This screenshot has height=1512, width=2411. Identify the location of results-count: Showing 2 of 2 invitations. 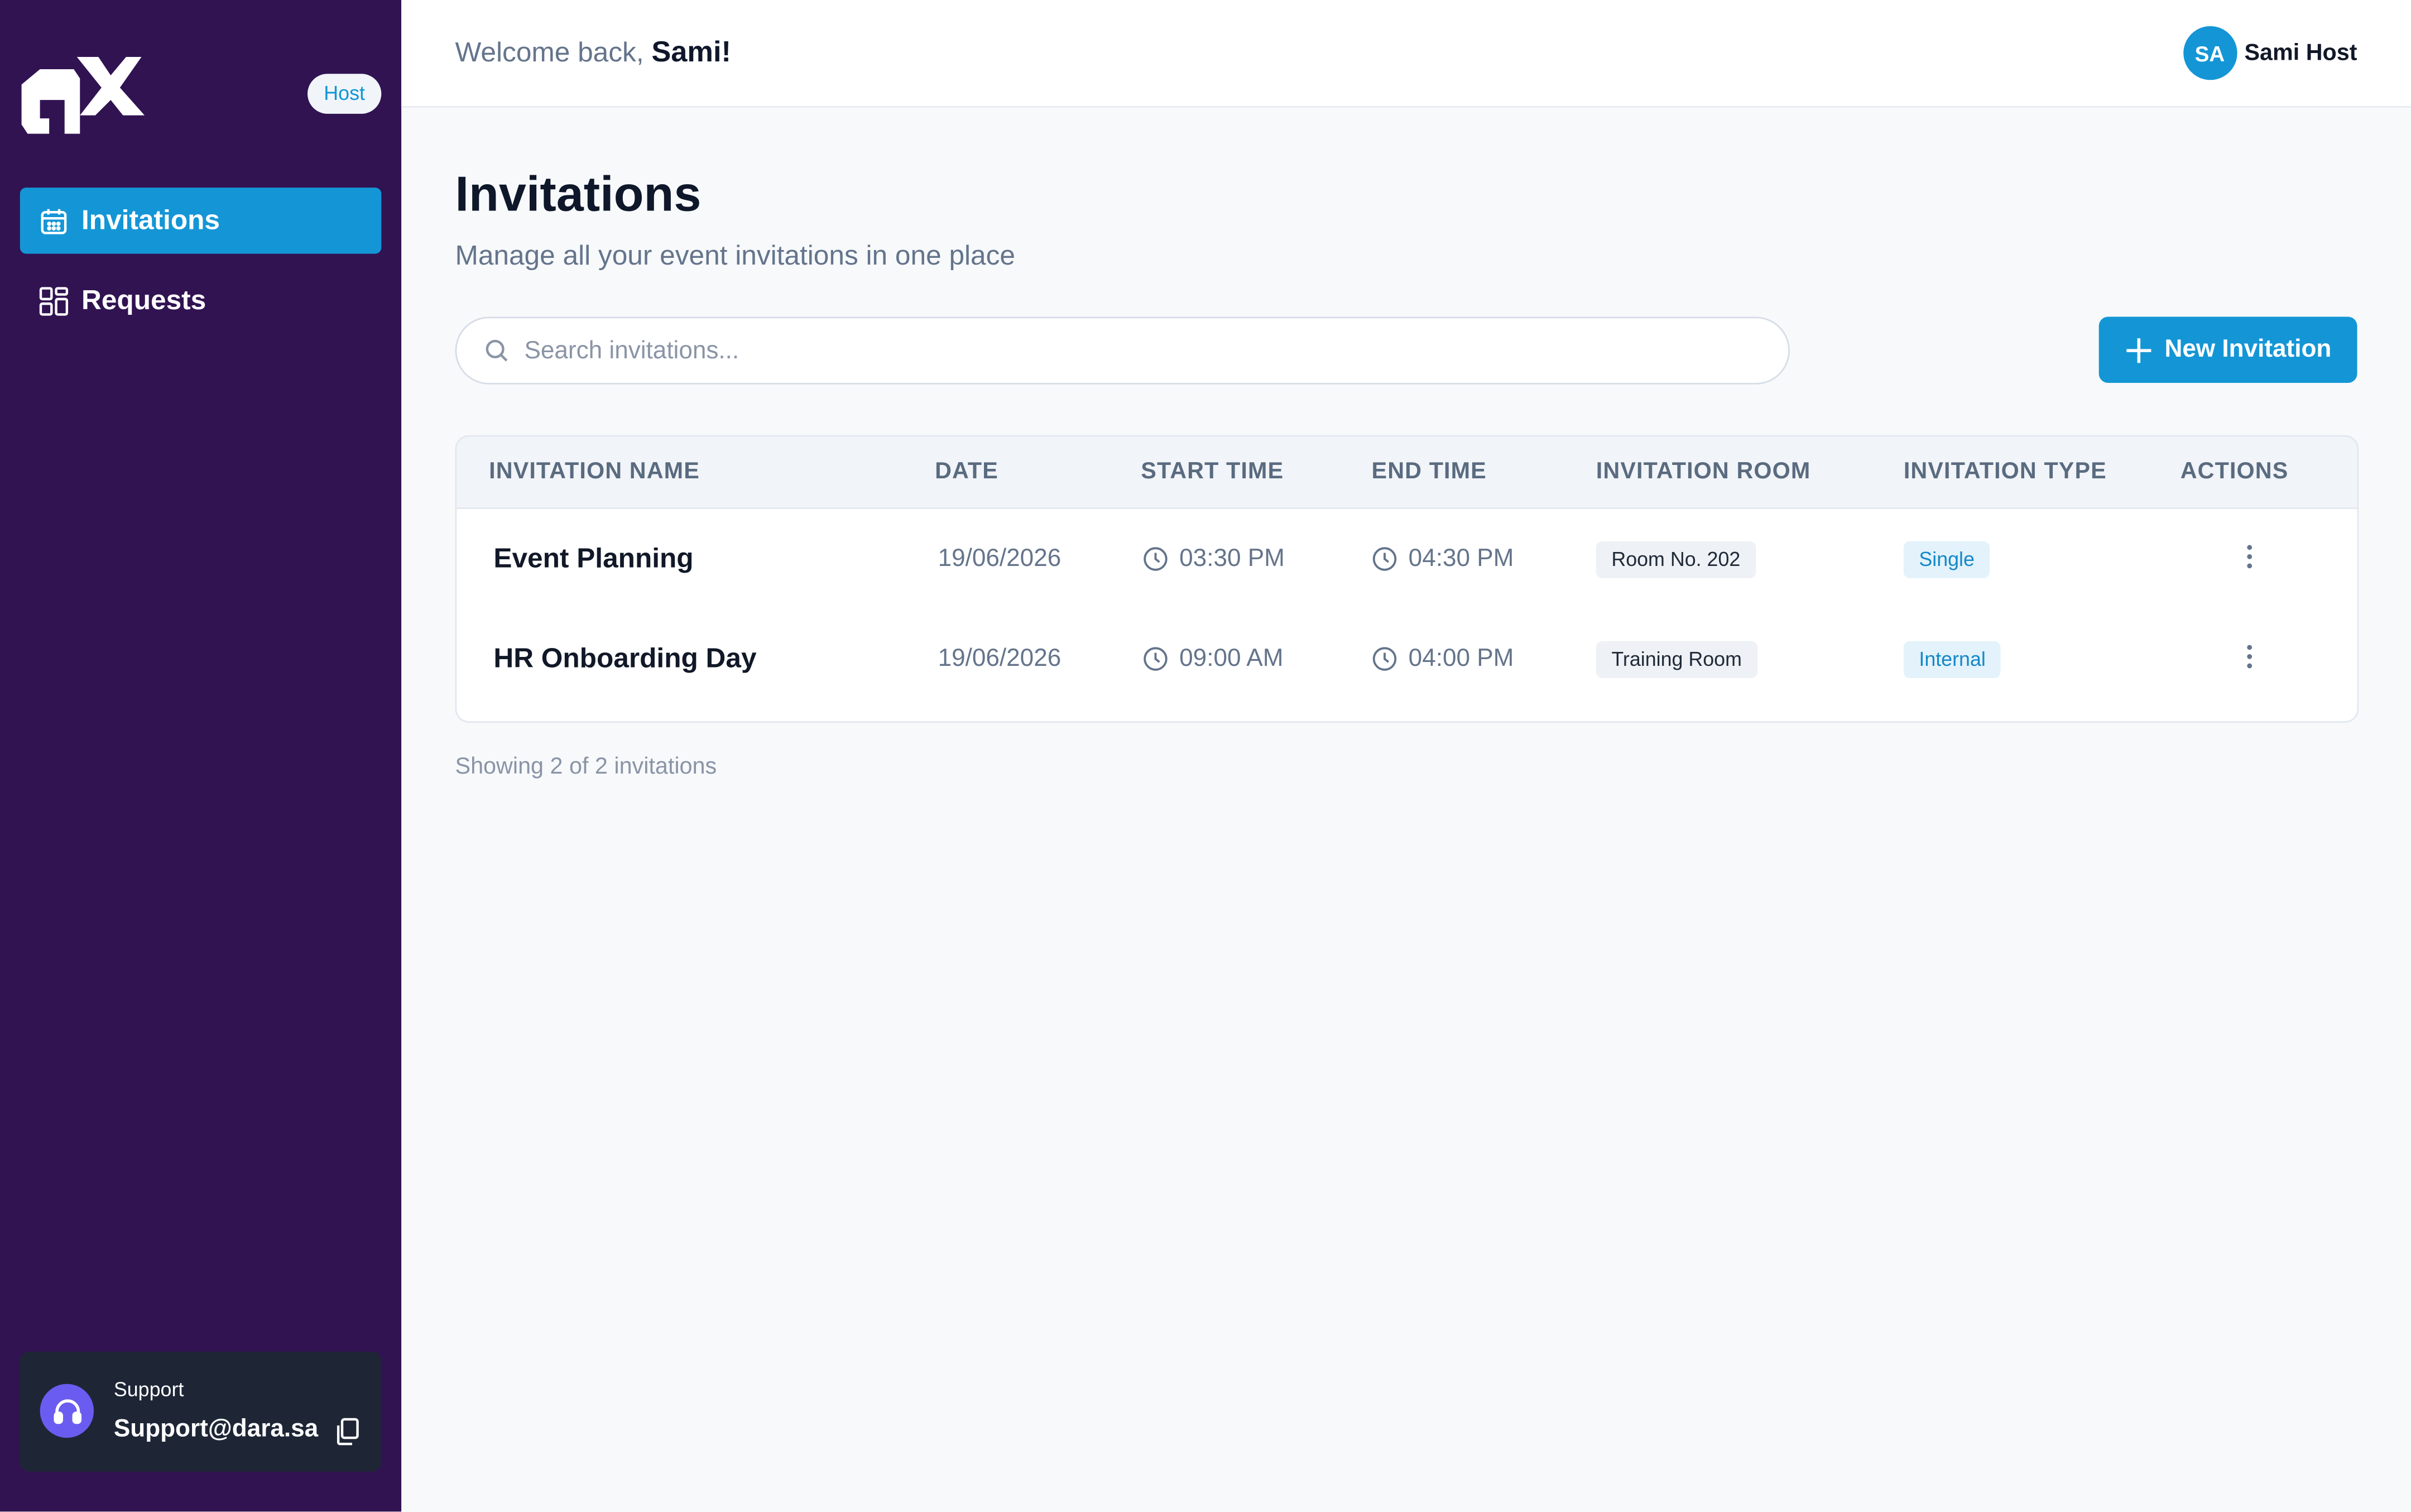
(586, 766).